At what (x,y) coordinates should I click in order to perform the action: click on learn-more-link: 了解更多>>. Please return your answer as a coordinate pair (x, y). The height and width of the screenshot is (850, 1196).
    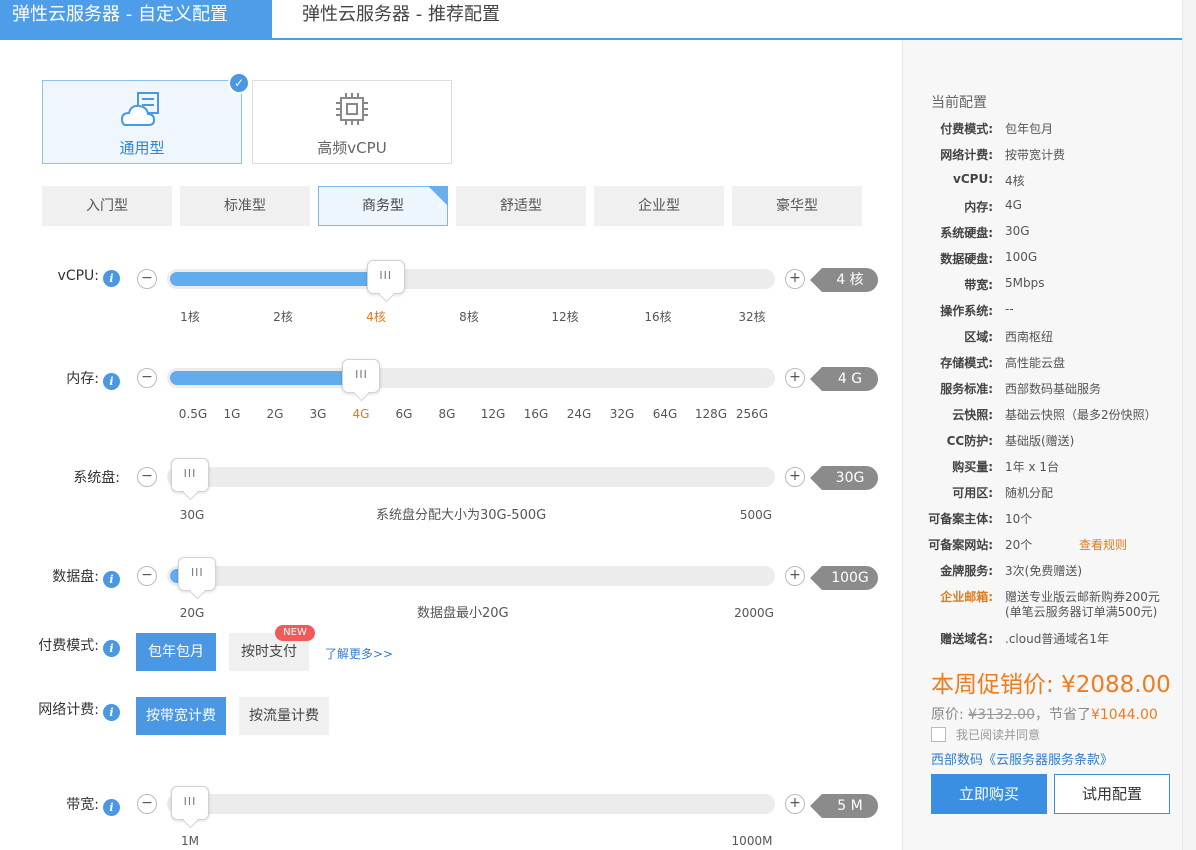
    Looking at the image, I should click on (359, 653).